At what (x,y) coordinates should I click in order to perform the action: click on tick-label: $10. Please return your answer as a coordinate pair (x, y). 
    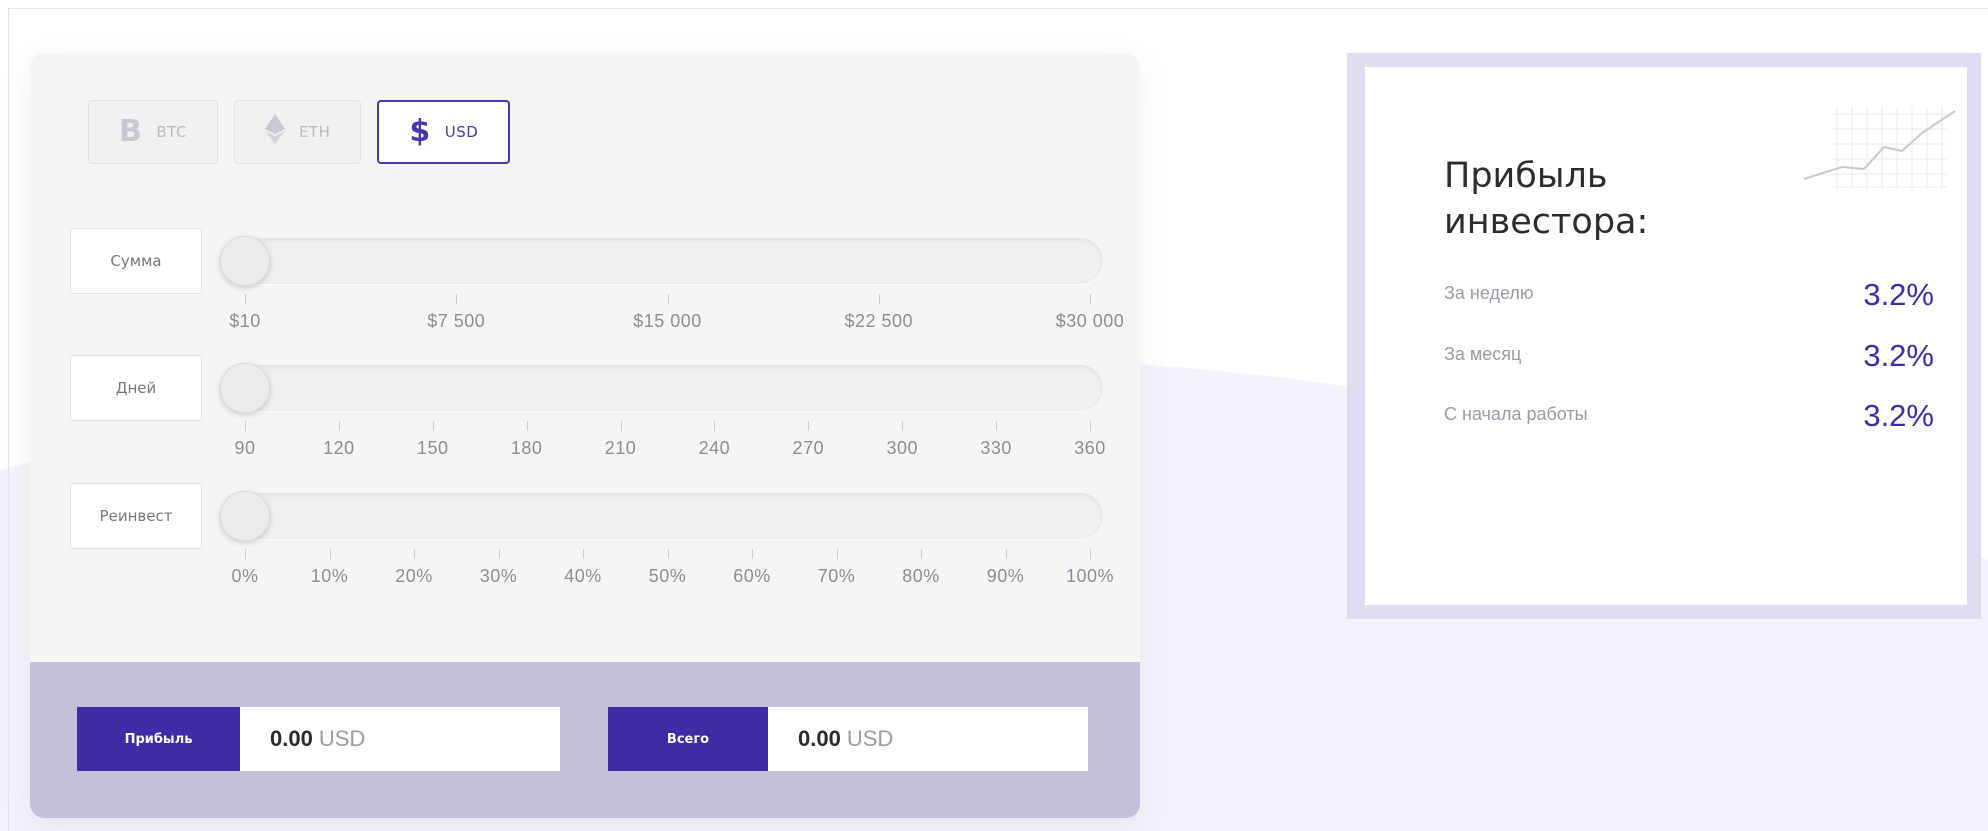
    Looking at the image, I should click on (245, 321).